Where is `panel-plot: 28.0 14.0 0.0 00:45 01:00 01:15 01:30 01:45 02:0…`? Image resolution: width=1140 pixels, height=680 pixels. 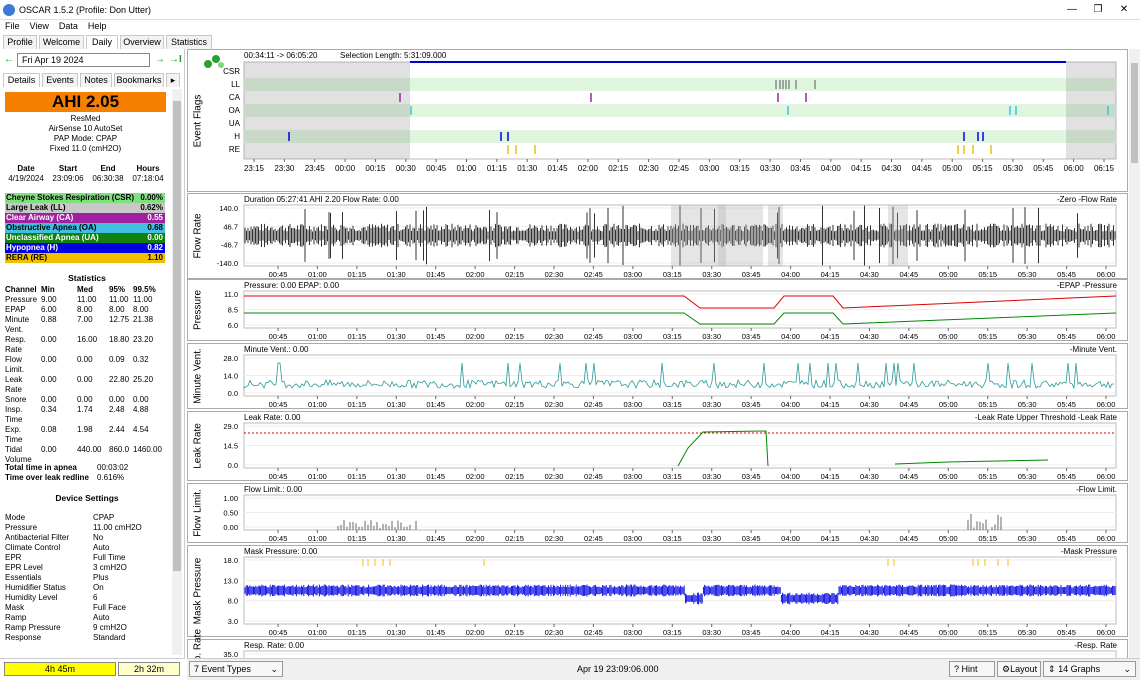 panel-plot: 28.0 14.0 0.0 00:45 01:00 01:15 01:30 01:45 02:0… is located at coordinates (658, 377).